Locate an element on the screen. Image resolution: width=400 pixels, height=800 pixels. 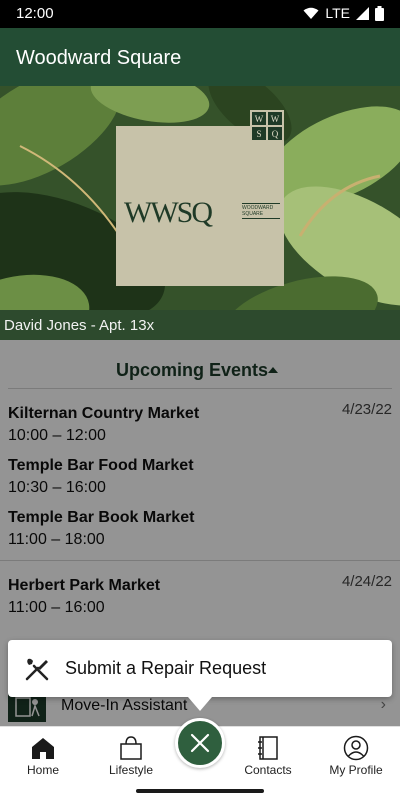
nav-home: Home is located at coordinates (43, 755).